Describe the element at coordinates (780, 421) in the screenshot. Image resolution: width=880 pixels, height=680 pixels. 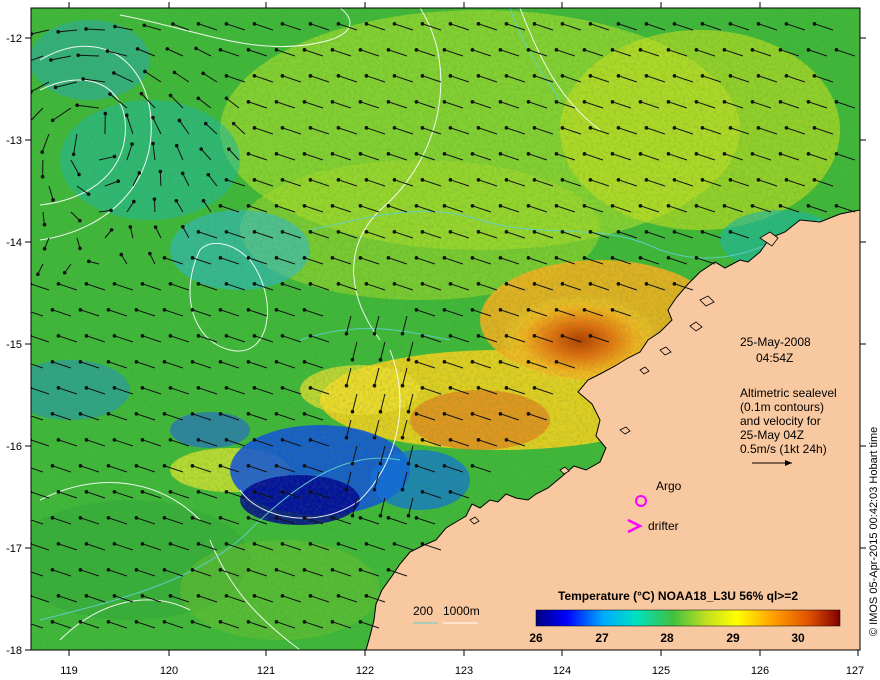
I see `altimetry-line: and velocity for` at that location.